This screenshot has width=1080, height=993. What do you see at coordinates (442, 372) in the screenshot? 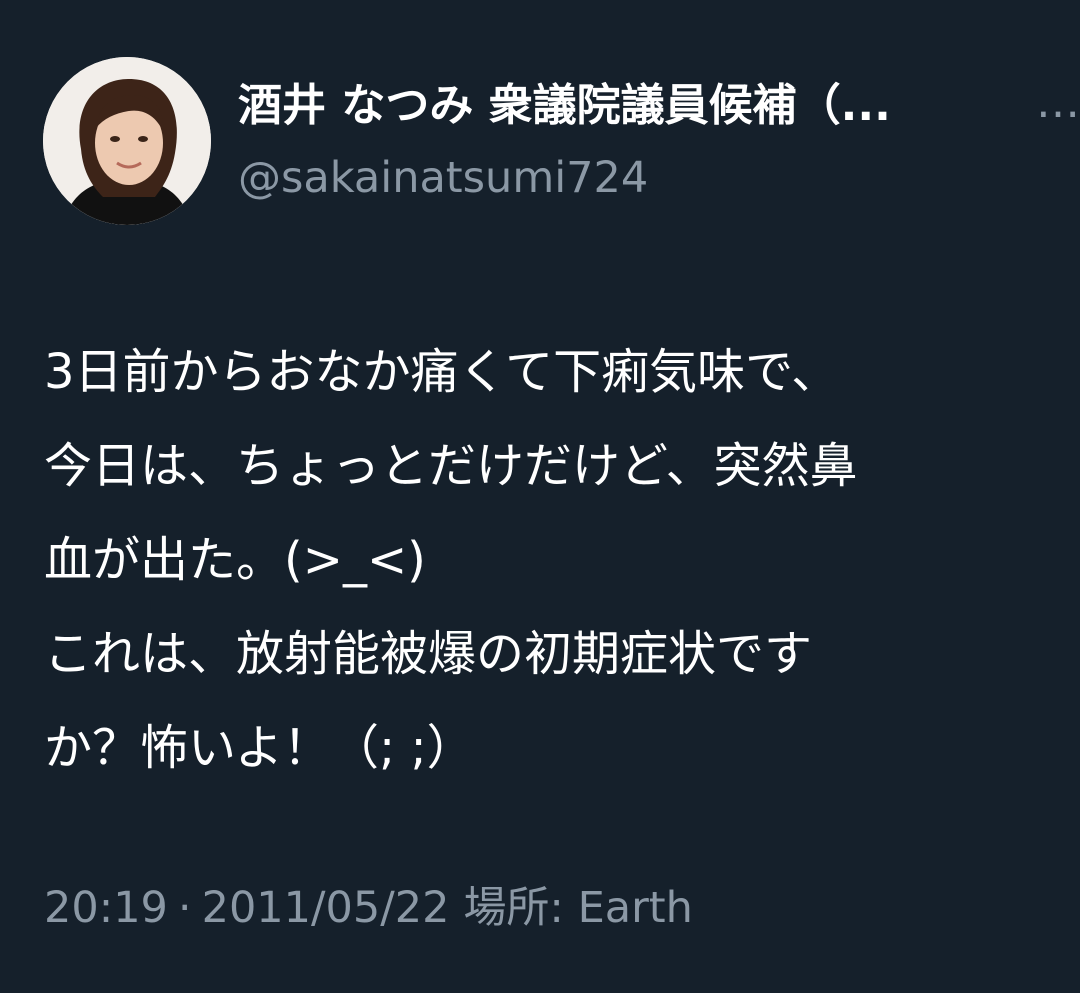
I see `tweet-text-line: 3日前からおなか痛くて下痢気味で、` at bounding box center [442, 372].